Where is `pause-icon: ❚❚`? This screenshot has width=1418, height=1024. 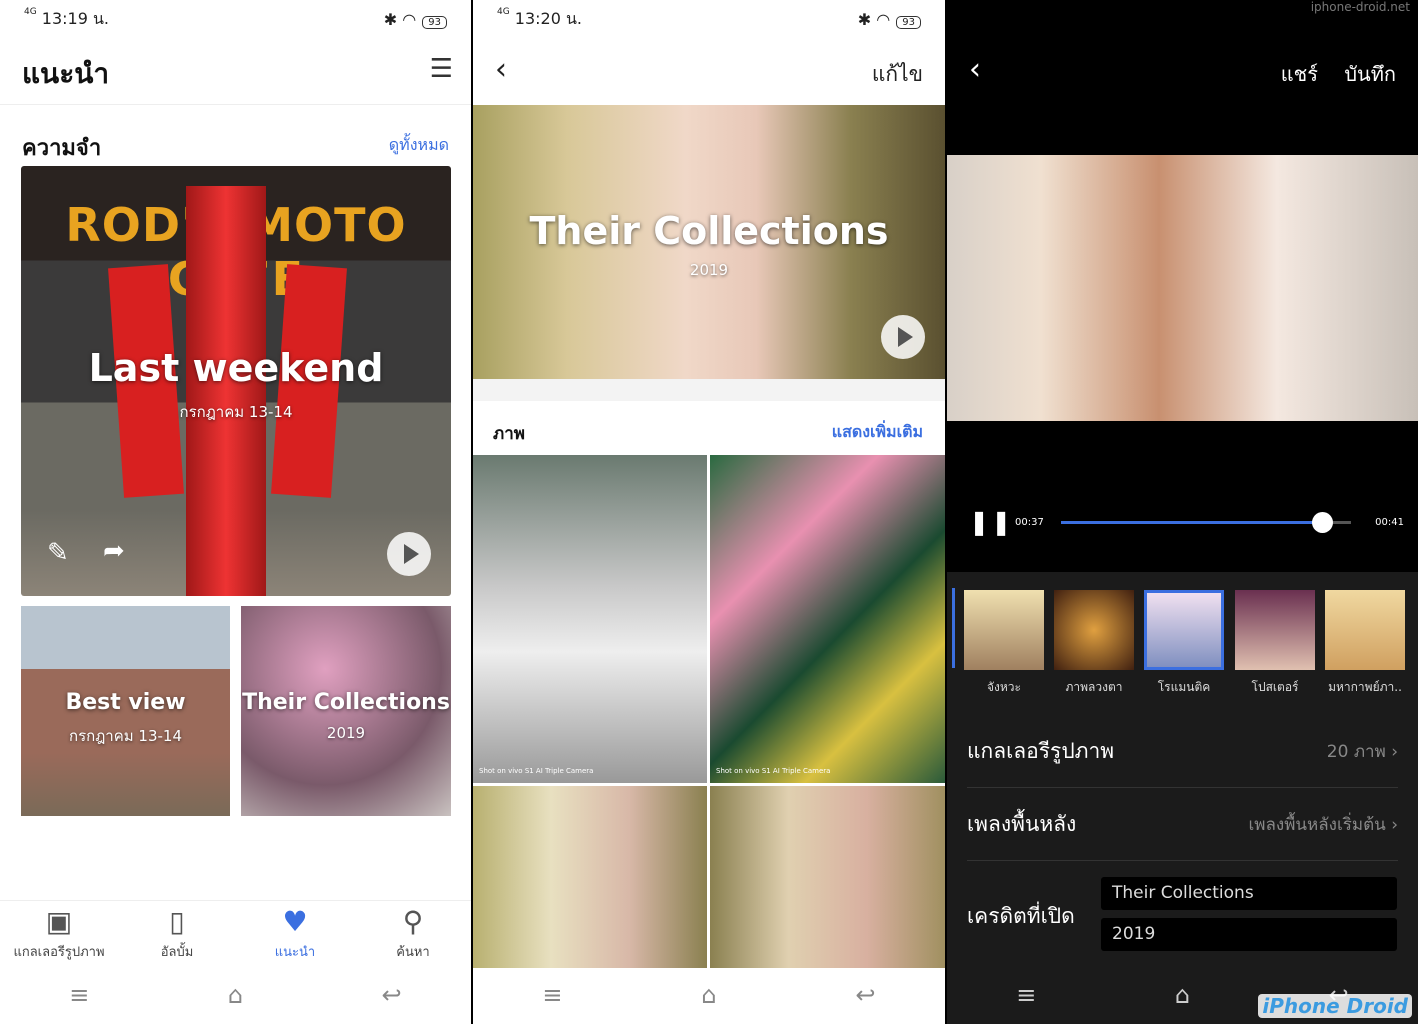
pause-icon: ❚❚ is located at coordinates (991, 522).